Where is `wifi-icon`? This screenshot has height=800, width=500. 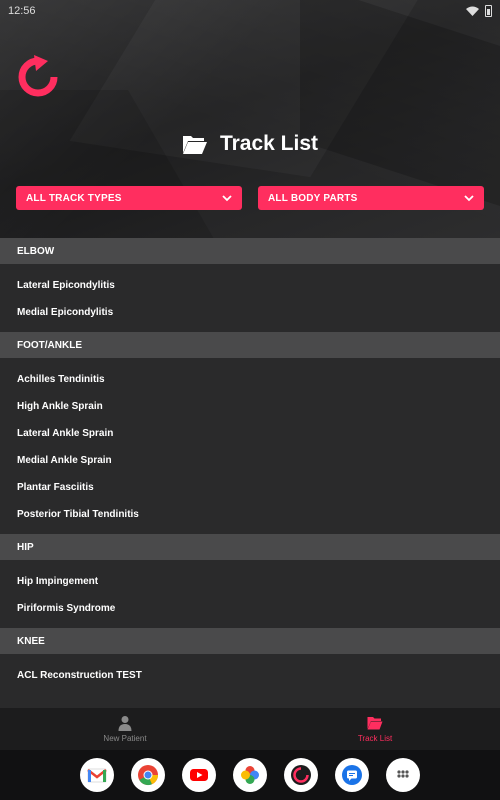
wifi-icon is located at coordinates (472, 11).